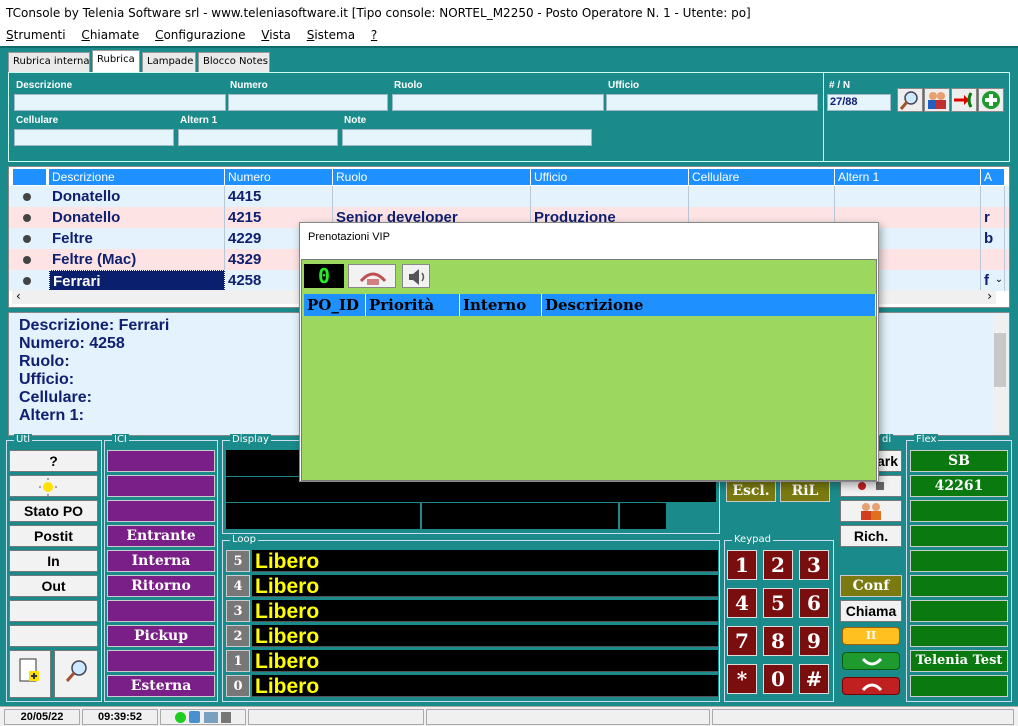 This screenshot has width=1018, height=726. Describe the element at coordinates (53, 586) in the screenshot. I see `out-button: Out` at that location.